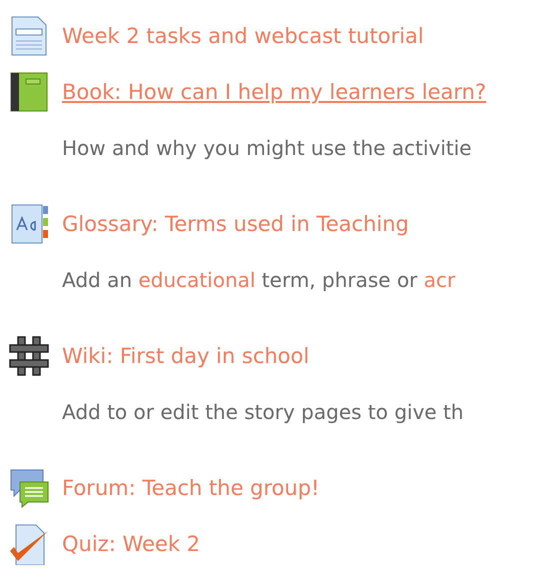 The width and height of the screenshot is (536, 582). What do you see at coordinates (235, 224) in the screenshot?
I see `activity-link: Glossary: Terms used in Teaching` at bounding box center [235, 224].